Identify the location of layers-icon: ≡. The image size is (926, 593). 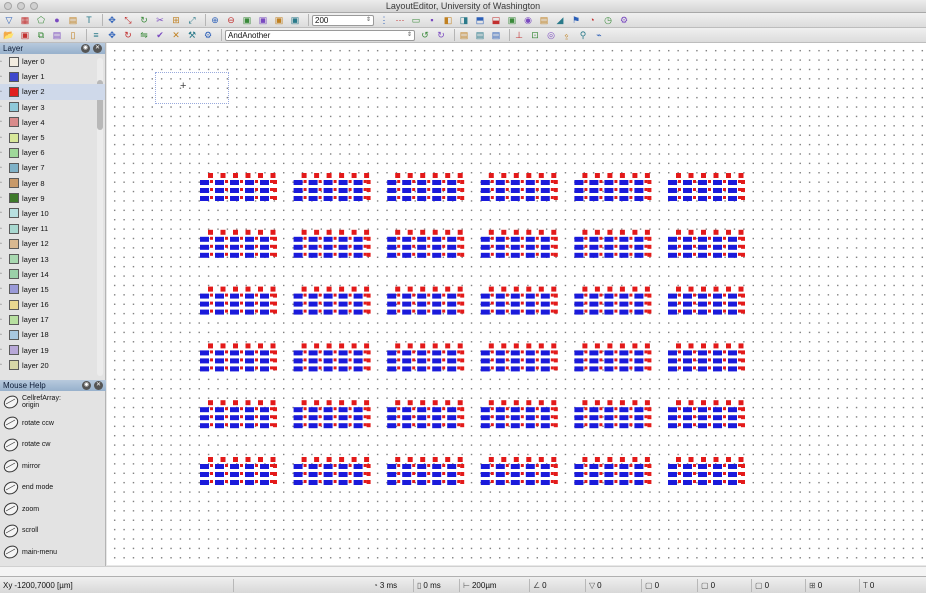
(96, 35).